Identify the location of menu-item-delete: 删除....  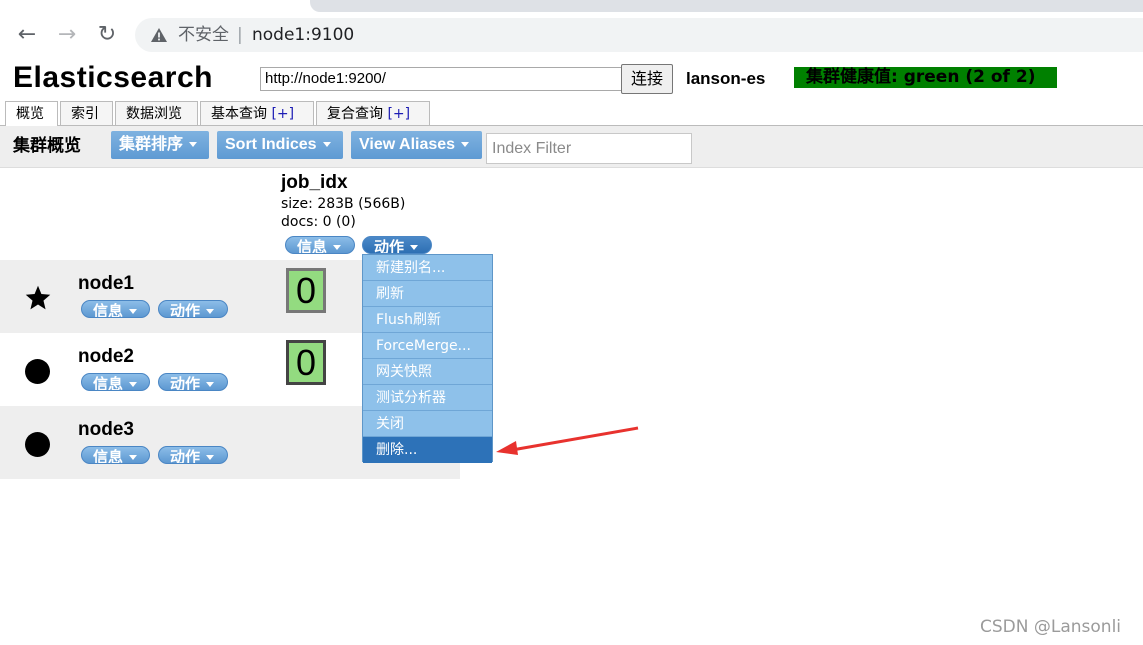
(427, 450).